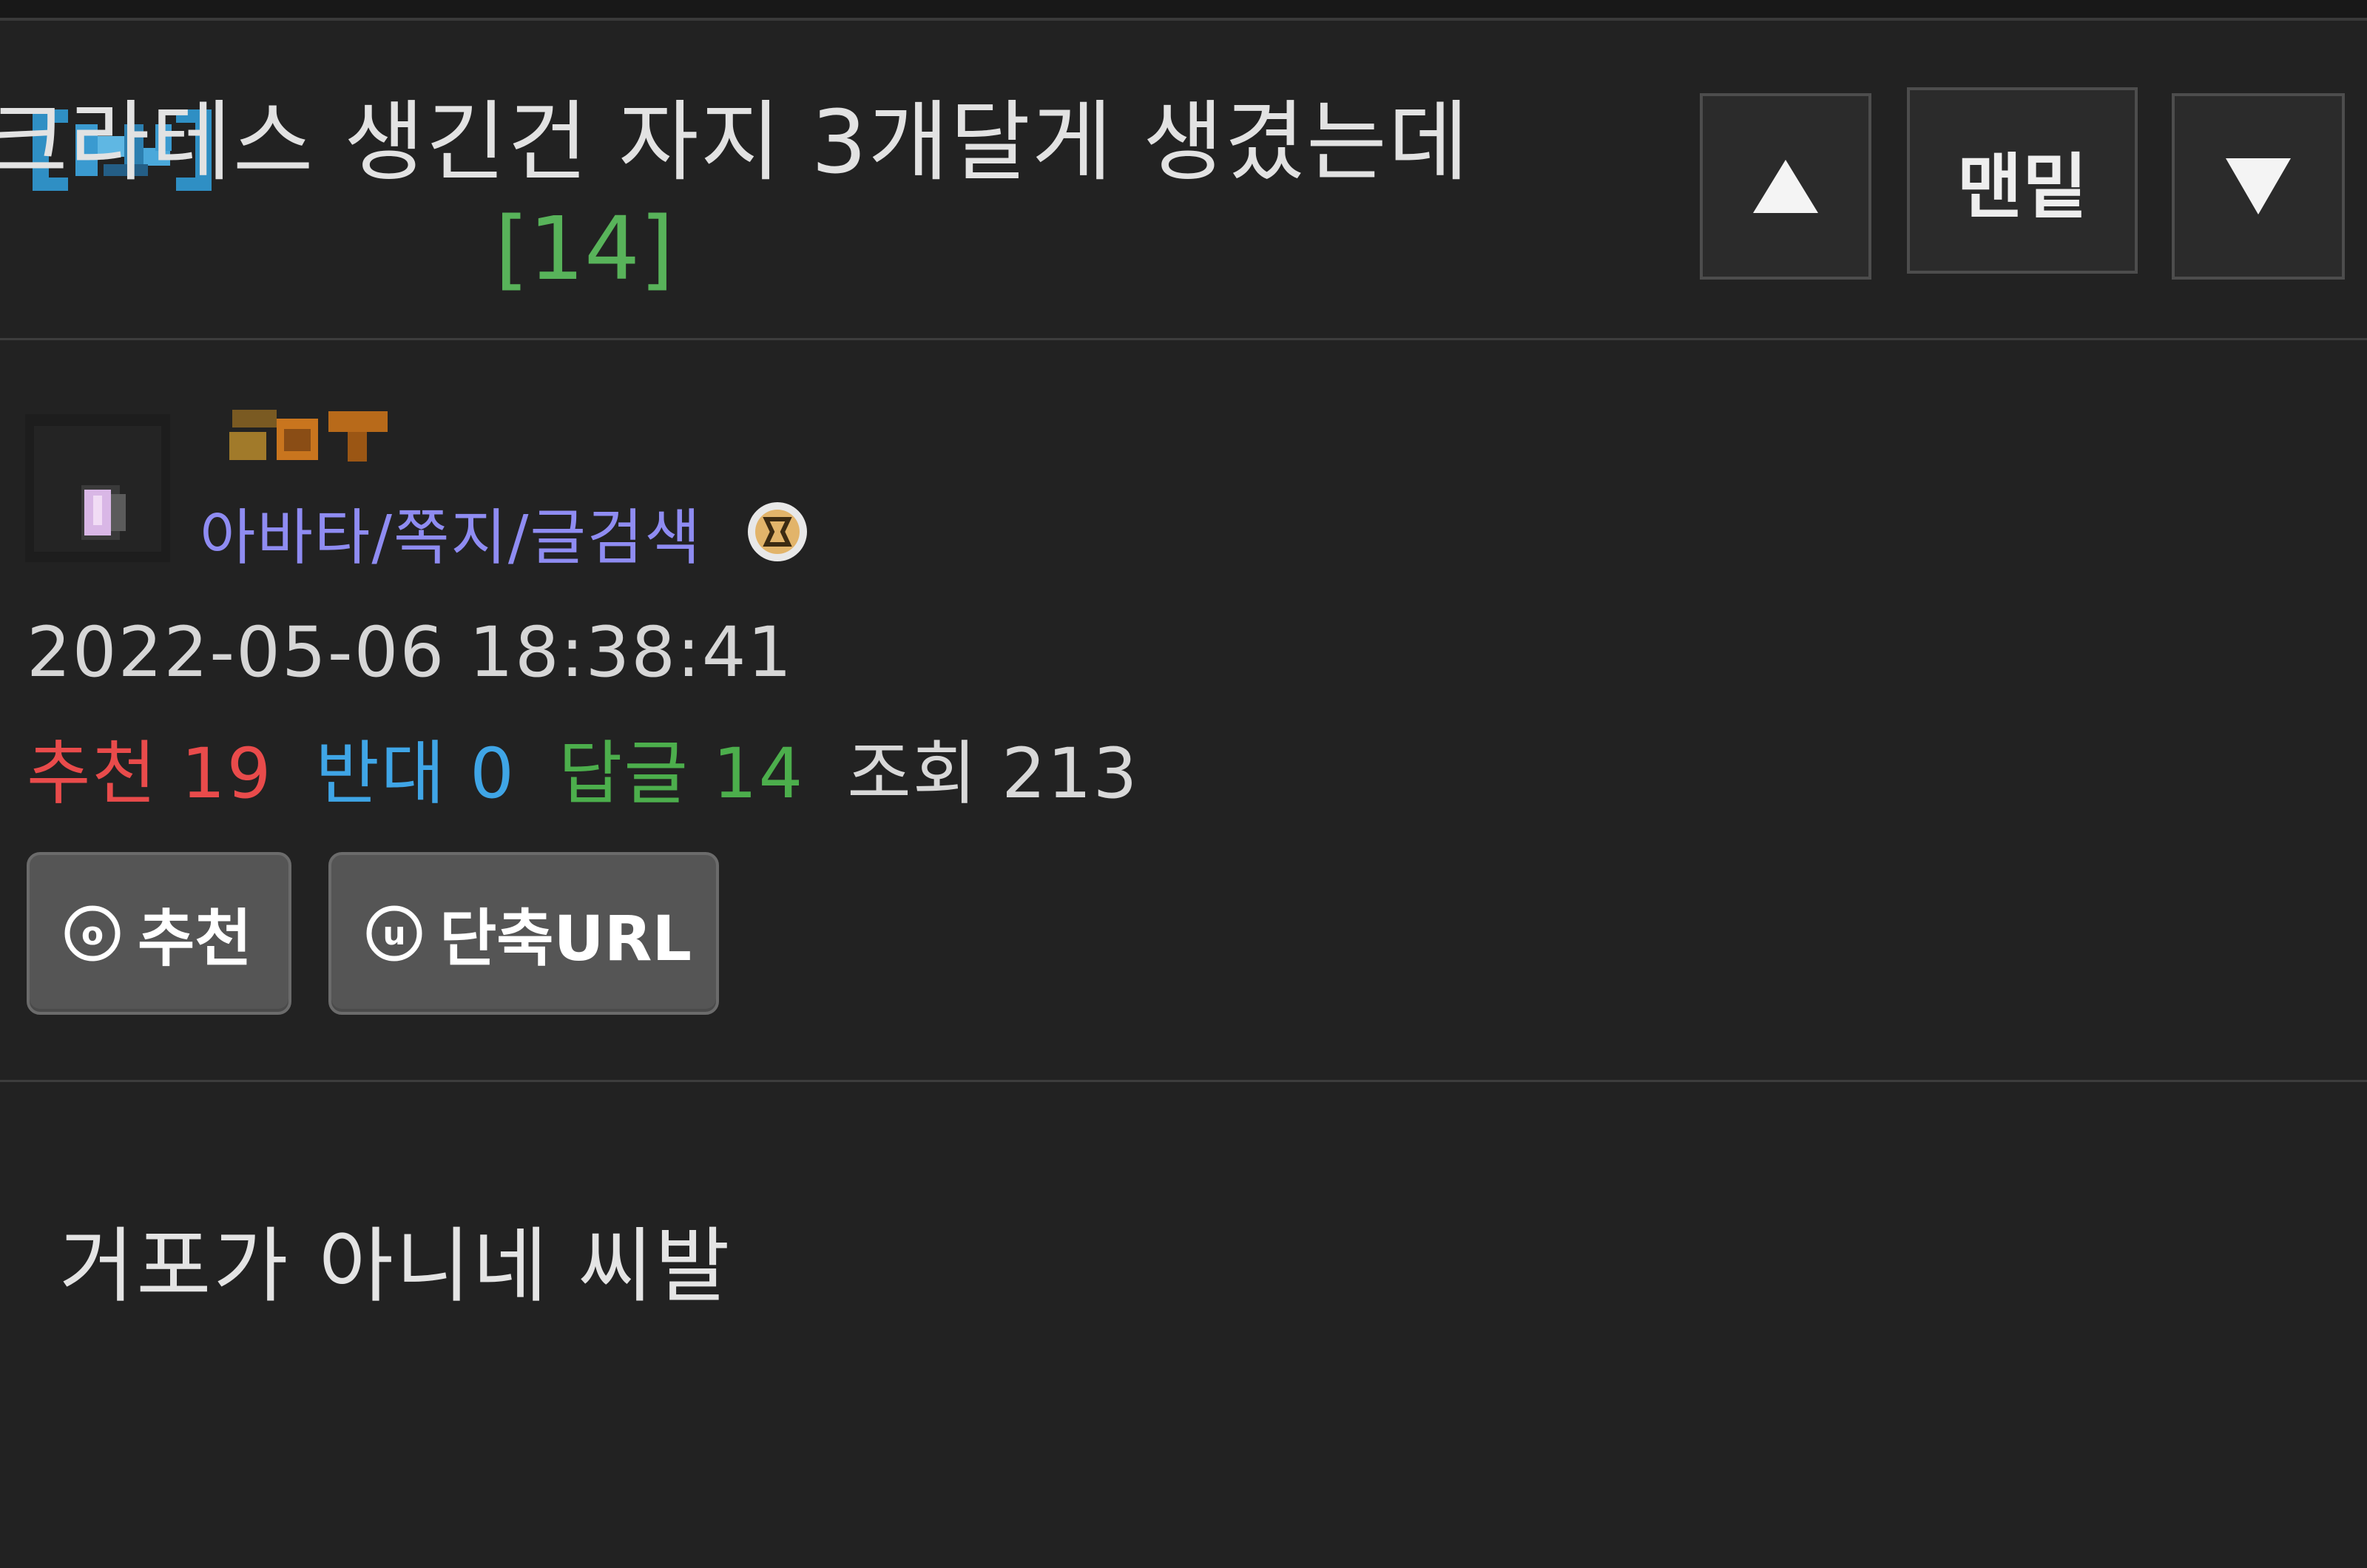 The image size is (2367, 1568). I want to click on scroll-up-button, so click(1786, 186).